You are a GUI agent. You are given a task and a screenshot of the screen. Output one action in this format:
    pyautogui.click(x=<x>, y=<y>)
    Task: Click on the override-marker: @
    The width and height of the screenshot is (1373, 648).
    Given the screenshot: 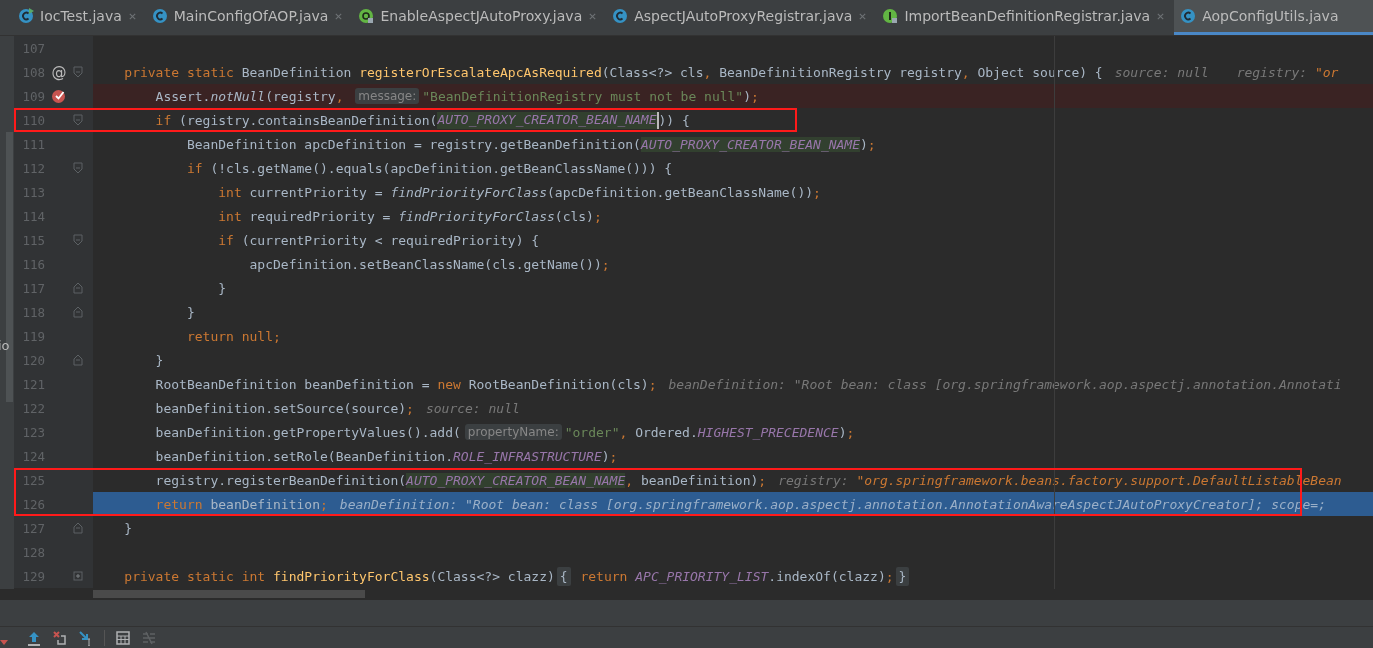 What is the action you would take?
    pyautogui.click(x=59, y=72)
    